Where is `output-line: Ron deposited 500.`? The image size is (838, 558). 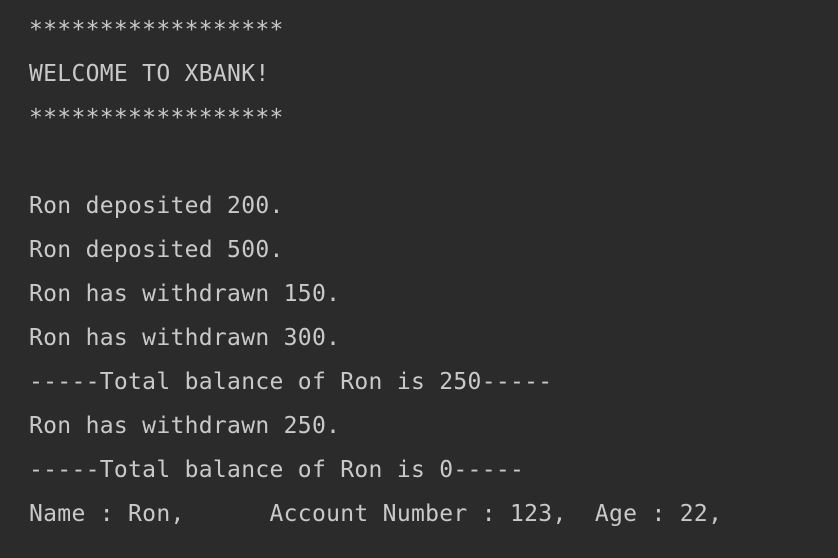 output-line: Ron deposited 500. is located at coordinates (156, 250).